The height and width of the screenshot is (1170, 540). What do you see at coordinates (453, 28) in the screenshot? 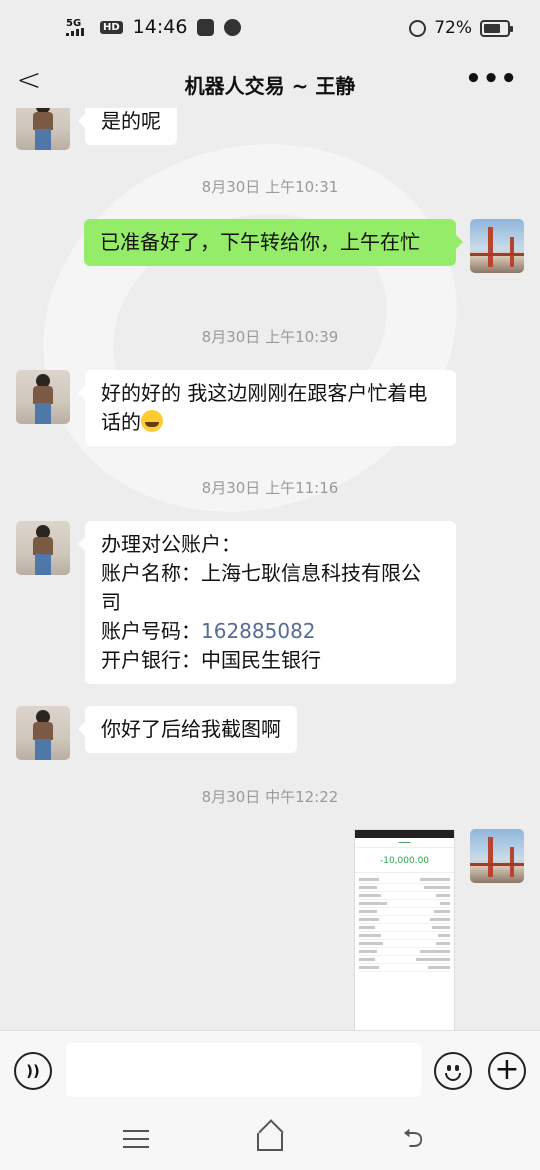
I see `battery-percent: 72%` at bounding box center [453, 28].